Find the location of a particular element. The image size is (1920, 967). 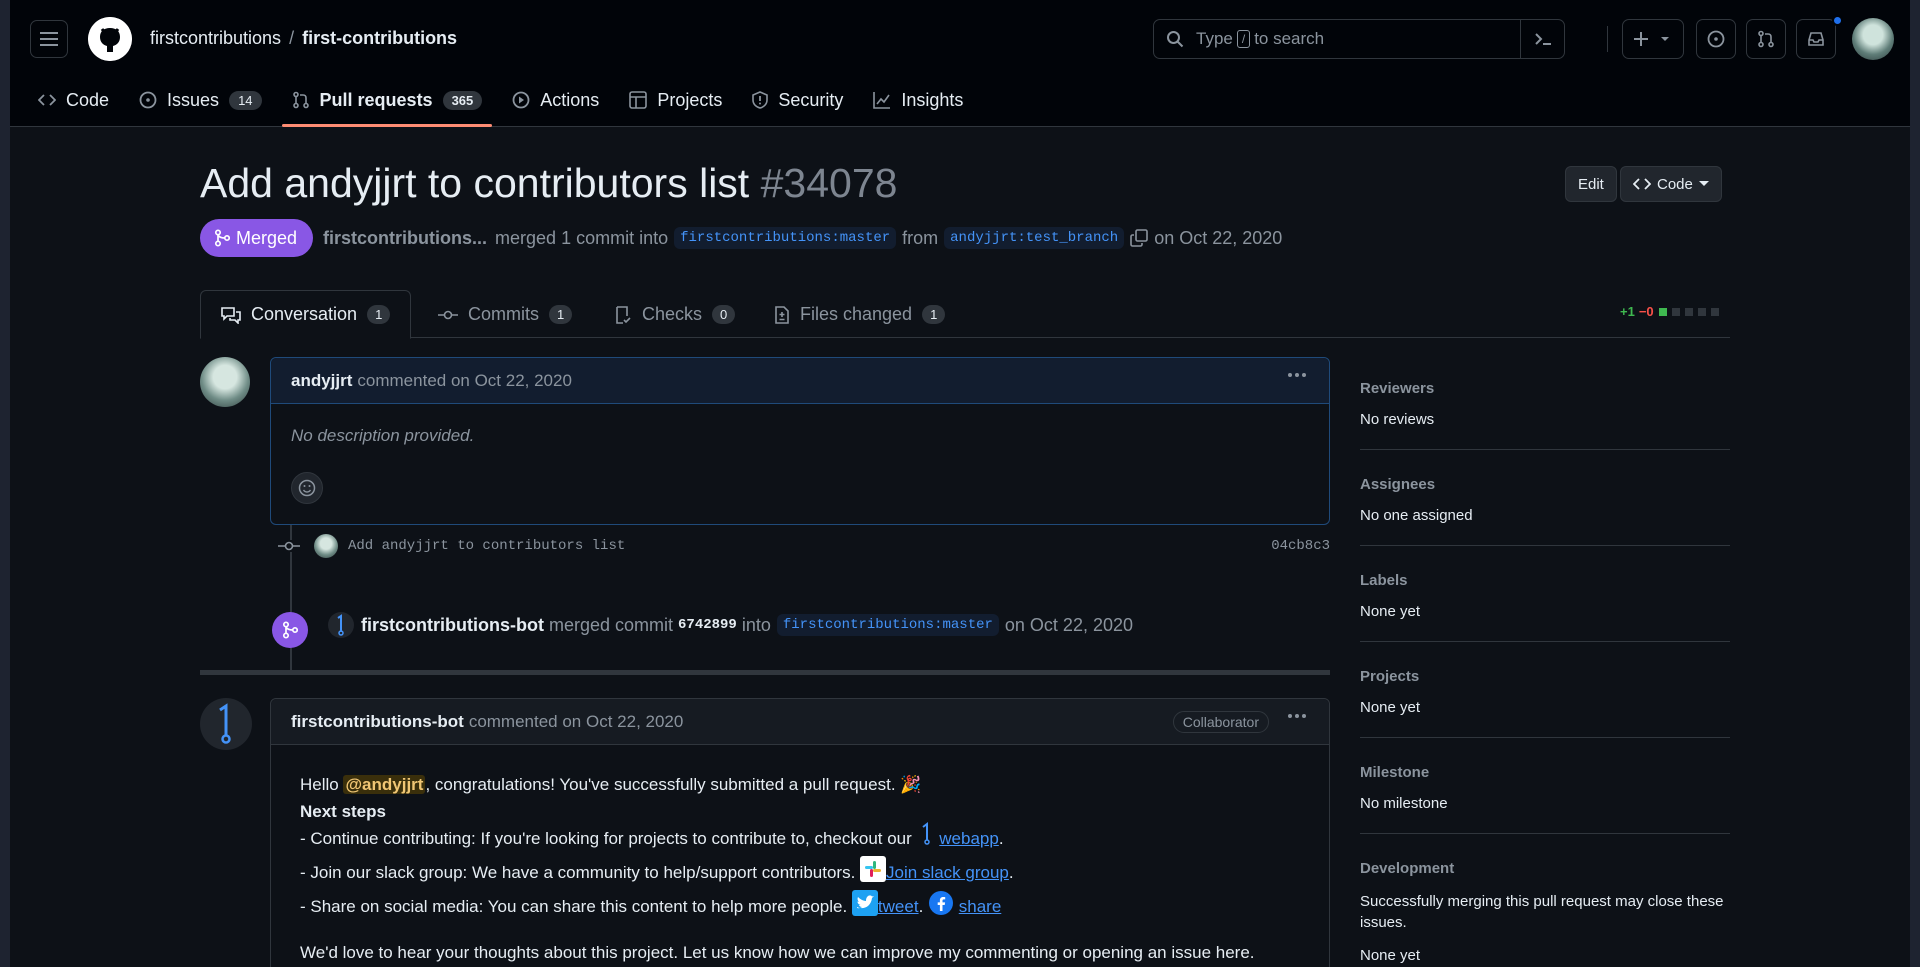

commit-message: Add andyjjrt to contributors list is located at coordinates (486, 546).